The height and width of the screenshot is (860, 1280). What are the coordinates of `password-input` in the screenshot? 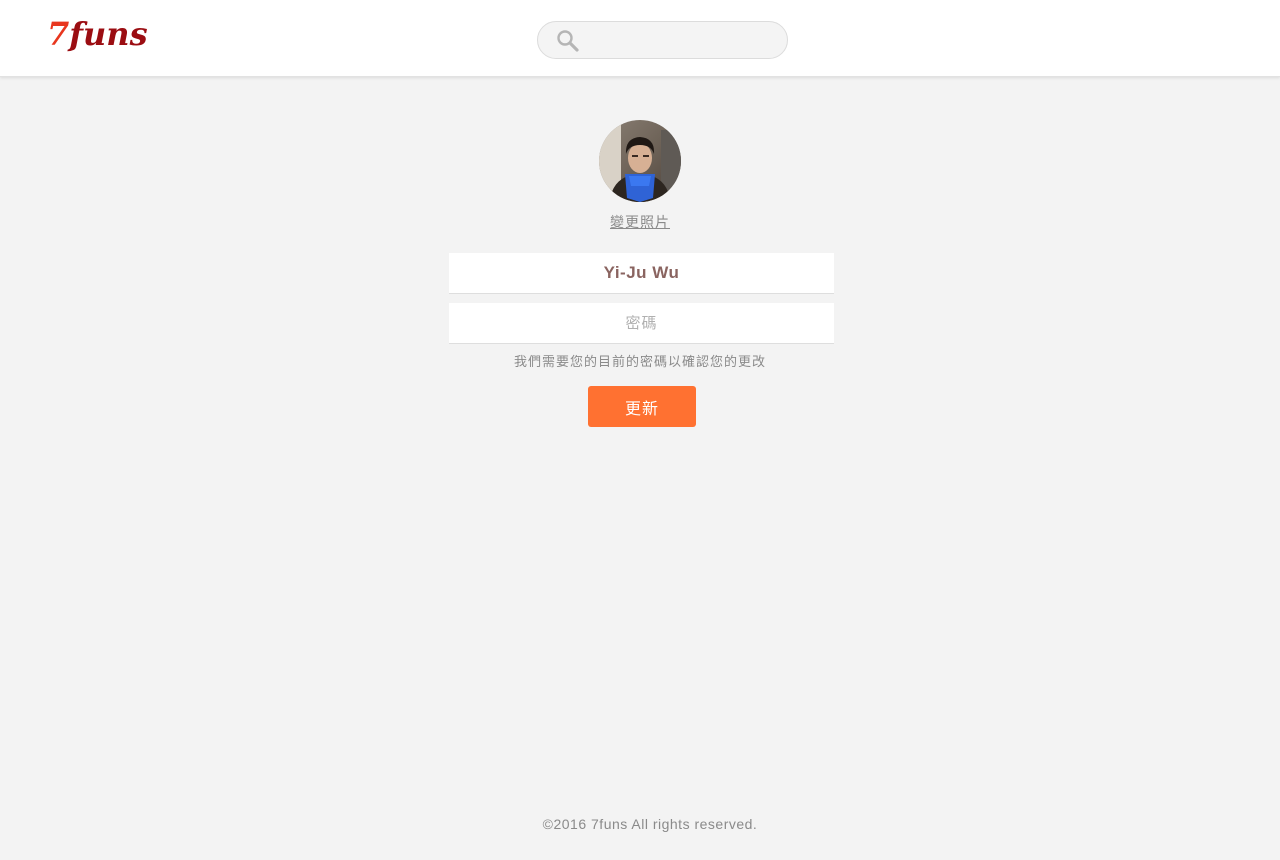 It's located at (641, 323).